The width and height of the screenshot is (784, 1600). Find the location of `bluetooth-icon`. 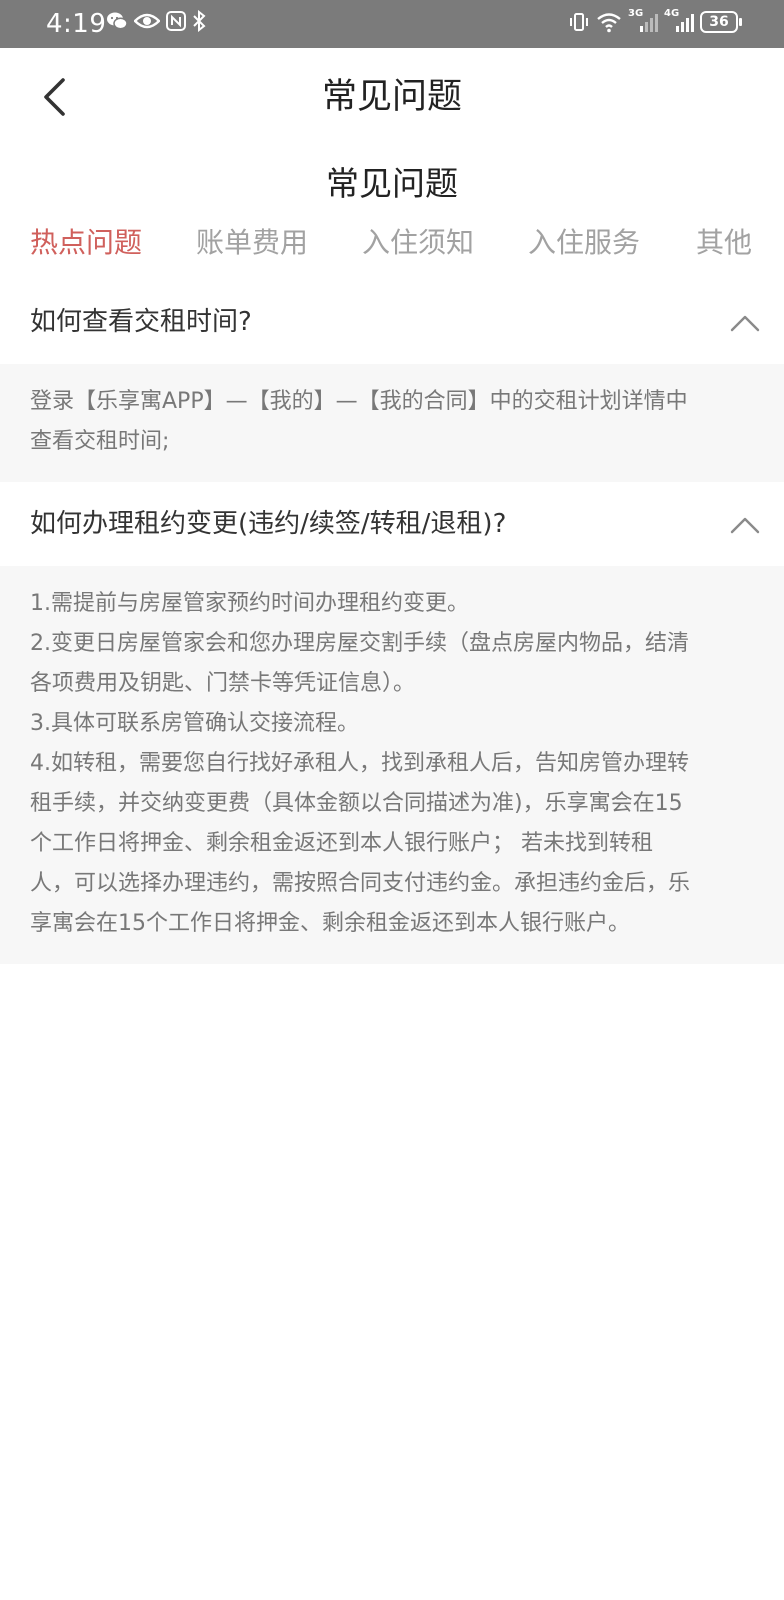

bluetooth-icon is located at coordinates (199, 21).